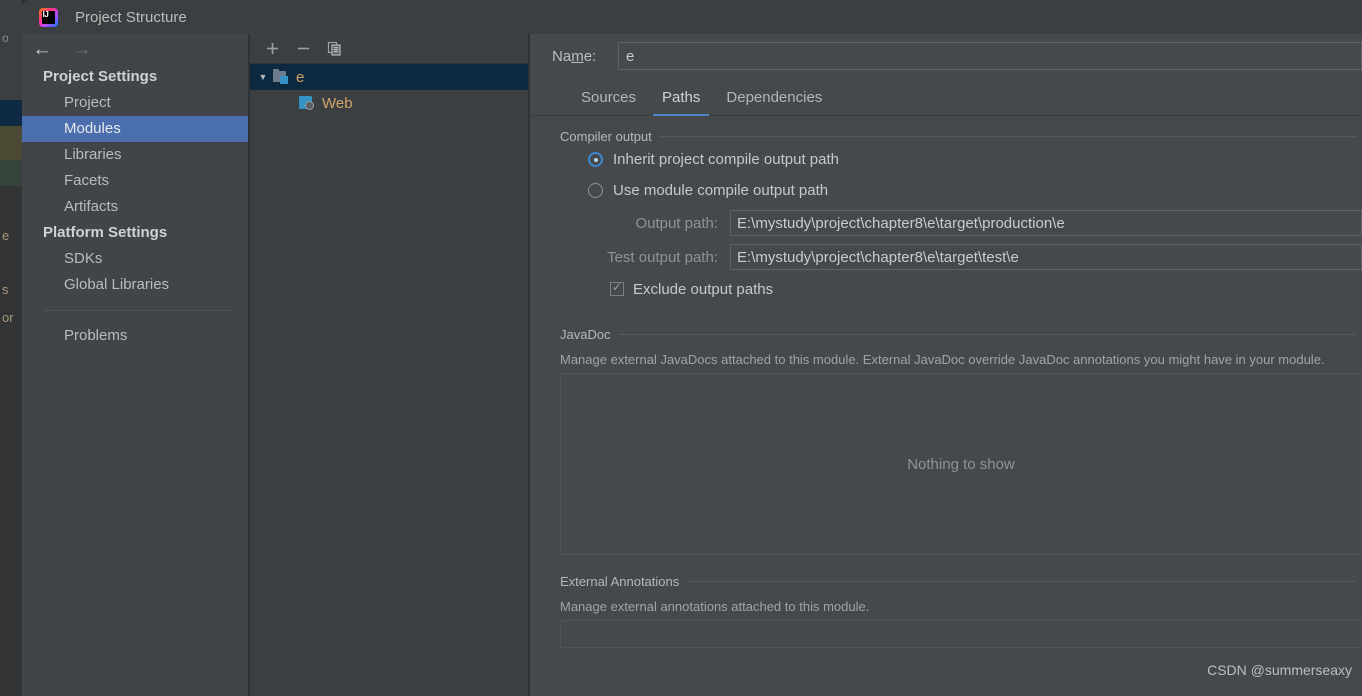 The height and width of the screenshot is (696, 1362). I want to click on arrow-left-icon: ←, so click(42, 49).